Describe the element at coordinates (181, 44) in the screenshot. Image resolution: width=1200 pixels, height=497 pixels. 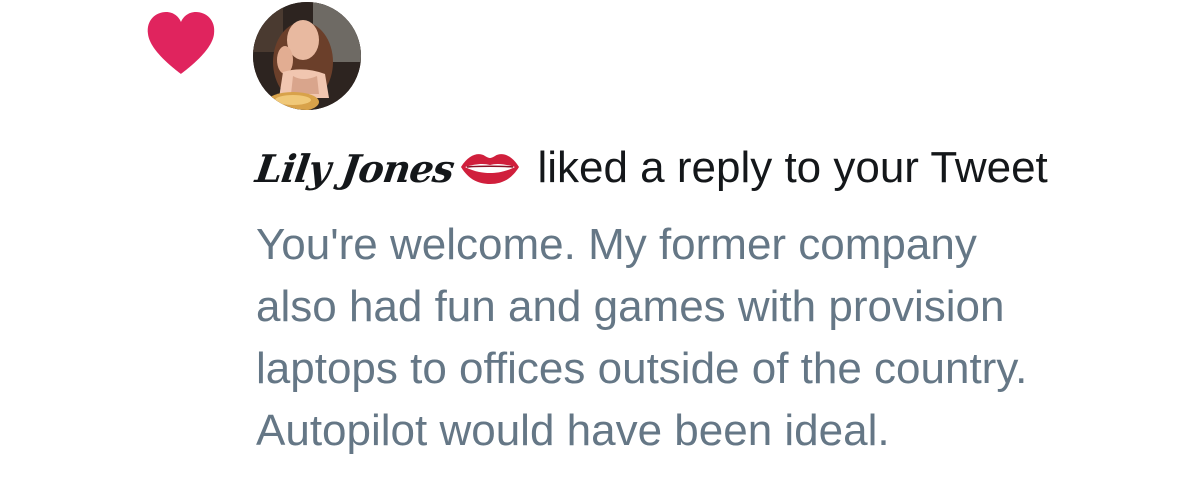
I see `heart-icon` at that location.